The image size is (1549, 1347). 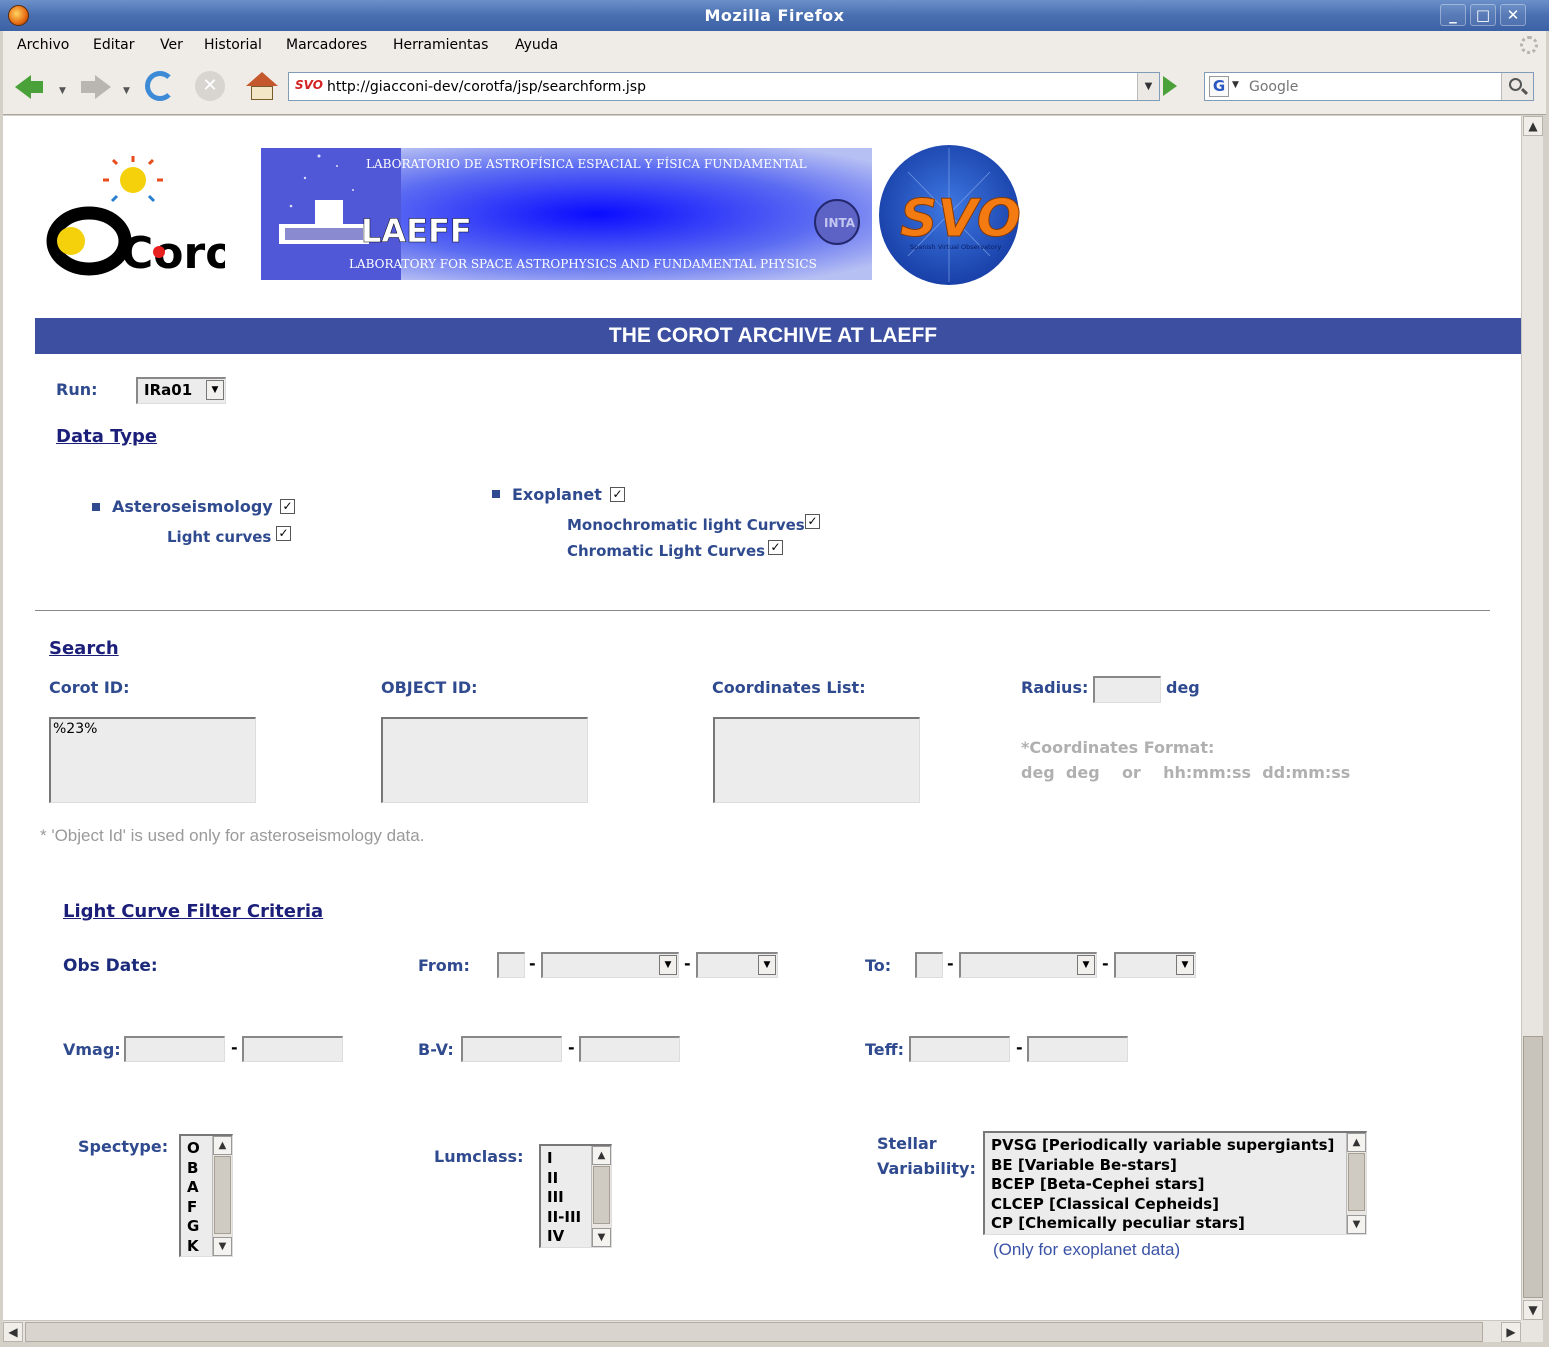 What do you see at coordinates (617, 494) in the screenshot?
I see `exoplanet-checkbox: ✓` at bounding box center [617, 494].